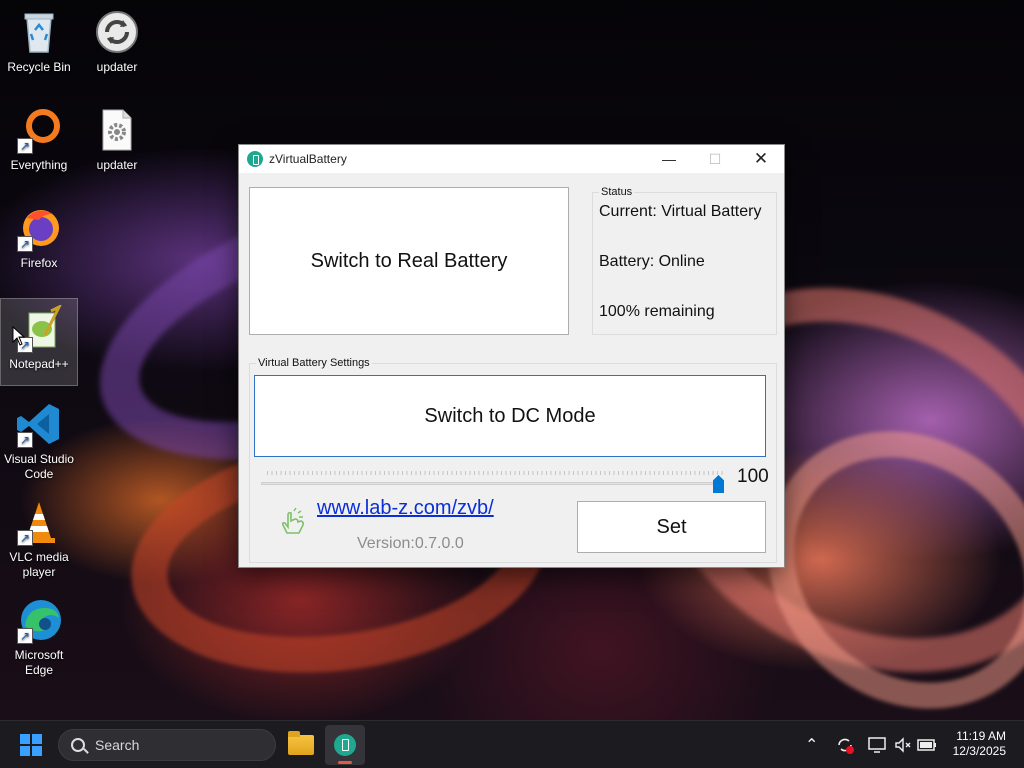  Describe the element at coordinates (39, 130) in the screenshot. I see `everything-search-icon: ↗` at that location.